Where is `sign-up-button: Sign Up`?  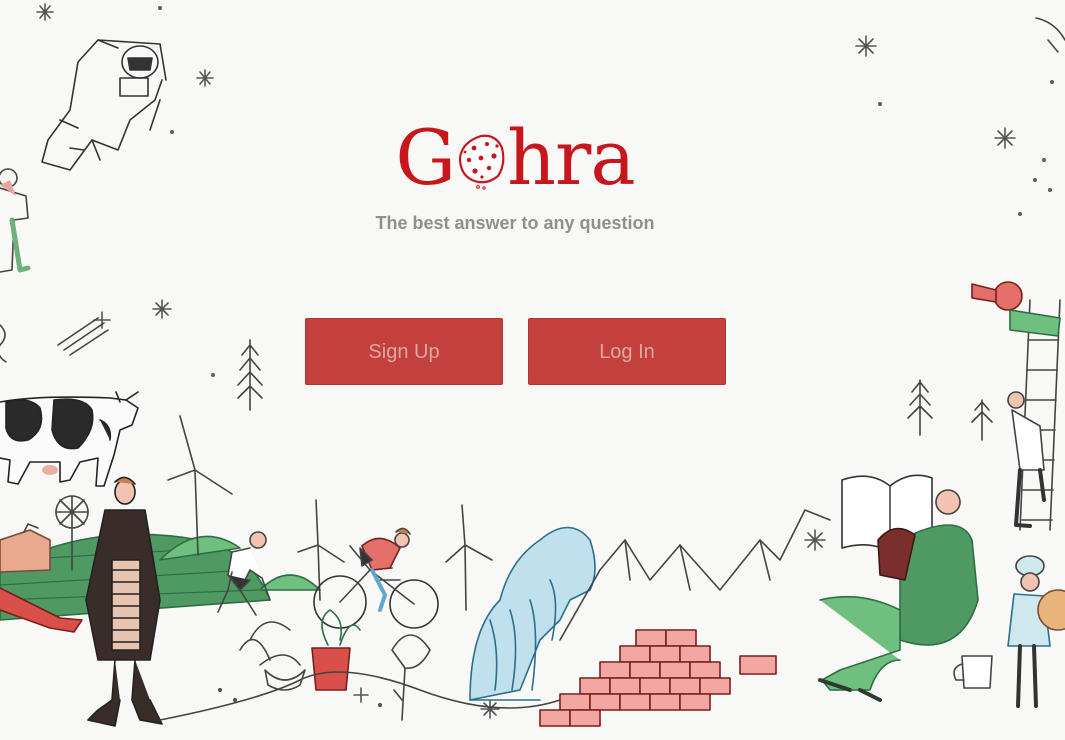
sign-up-button: Sign Up is located at coordinates (404, 351).